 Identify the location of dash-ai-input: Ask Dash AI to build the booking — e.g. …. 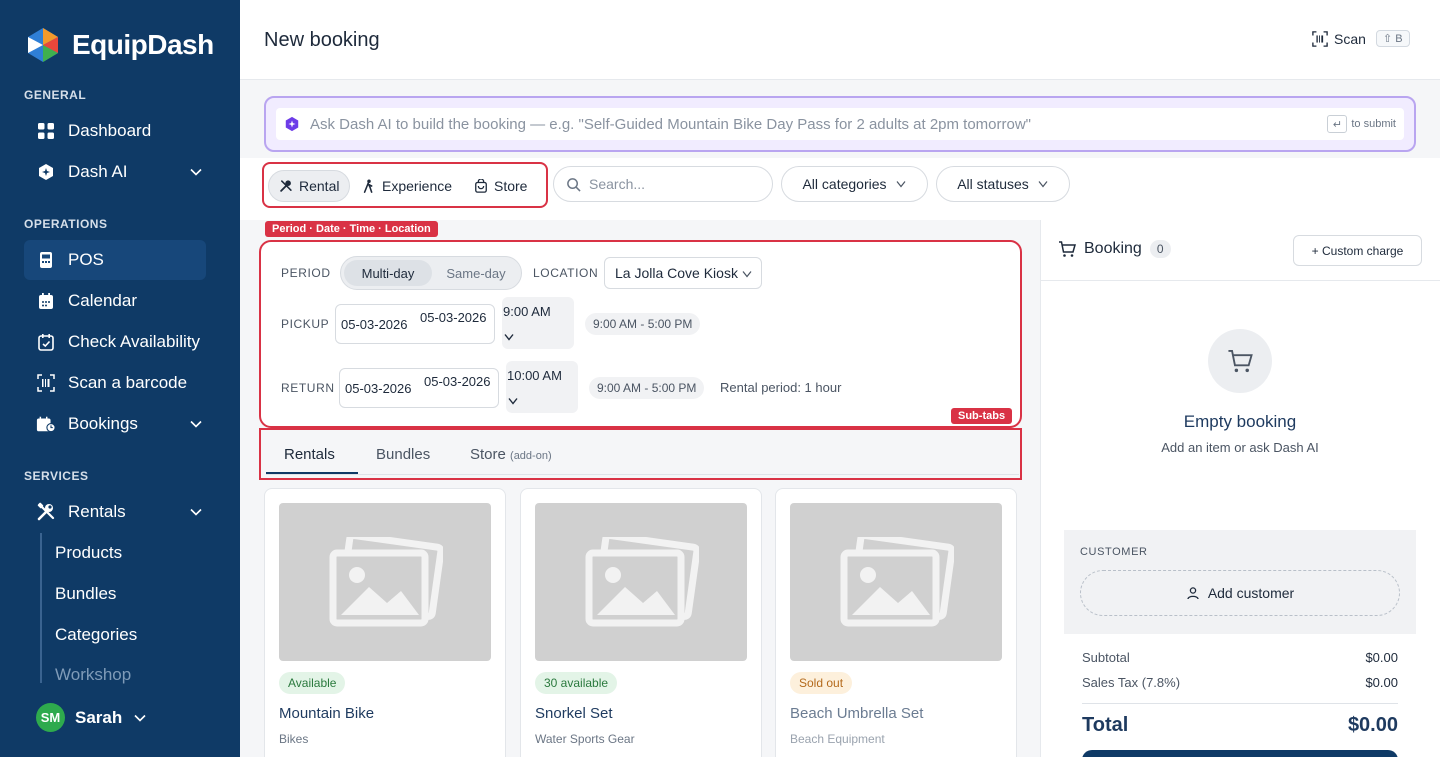
(840, 124).